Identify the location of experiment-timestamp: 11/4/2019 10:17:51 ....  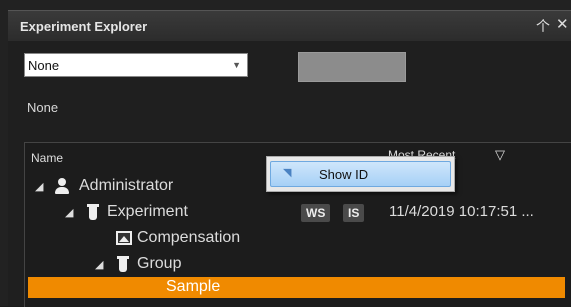
(461, 211).